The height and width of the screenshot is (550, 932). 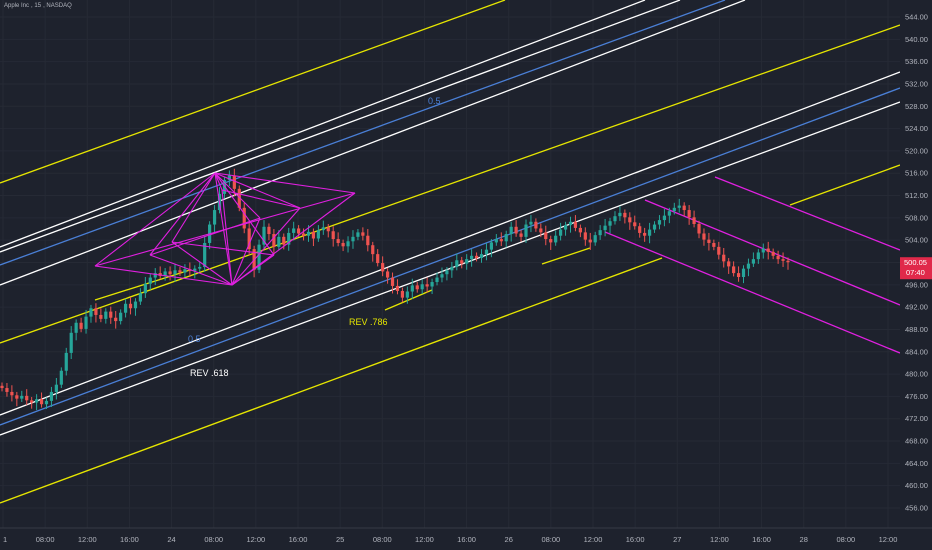 I want to click on price-tick-label: 456.00, so click(x=916, y=508).